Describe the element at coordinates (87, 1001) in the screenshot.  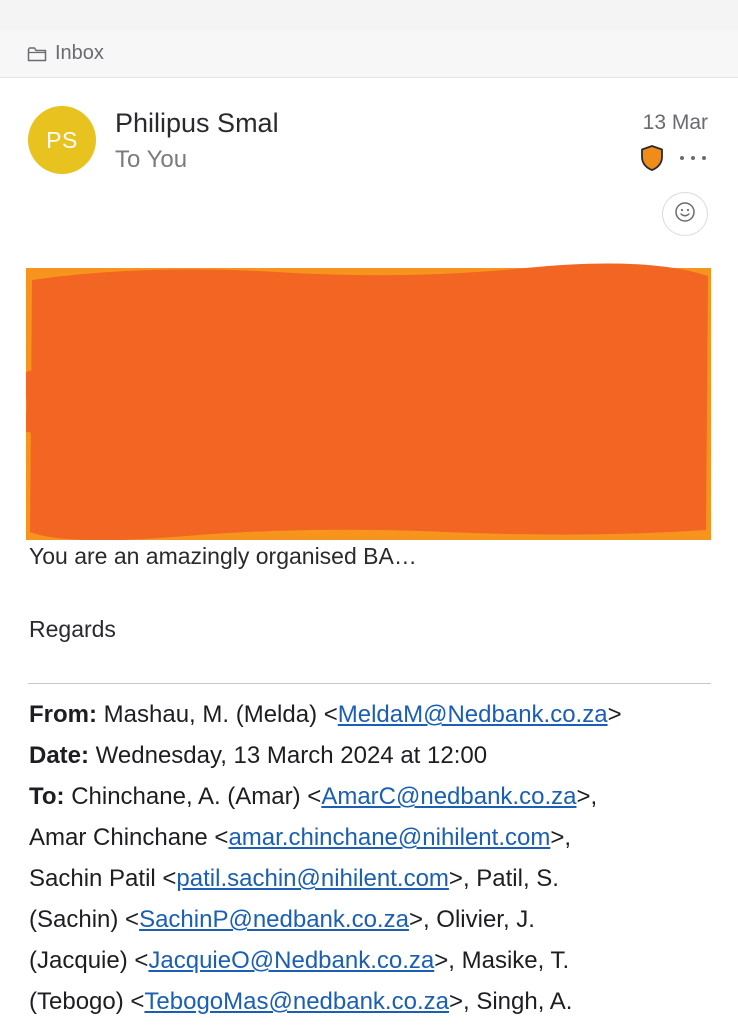
I see `recipient-name: (Tebogo) <` at that location.